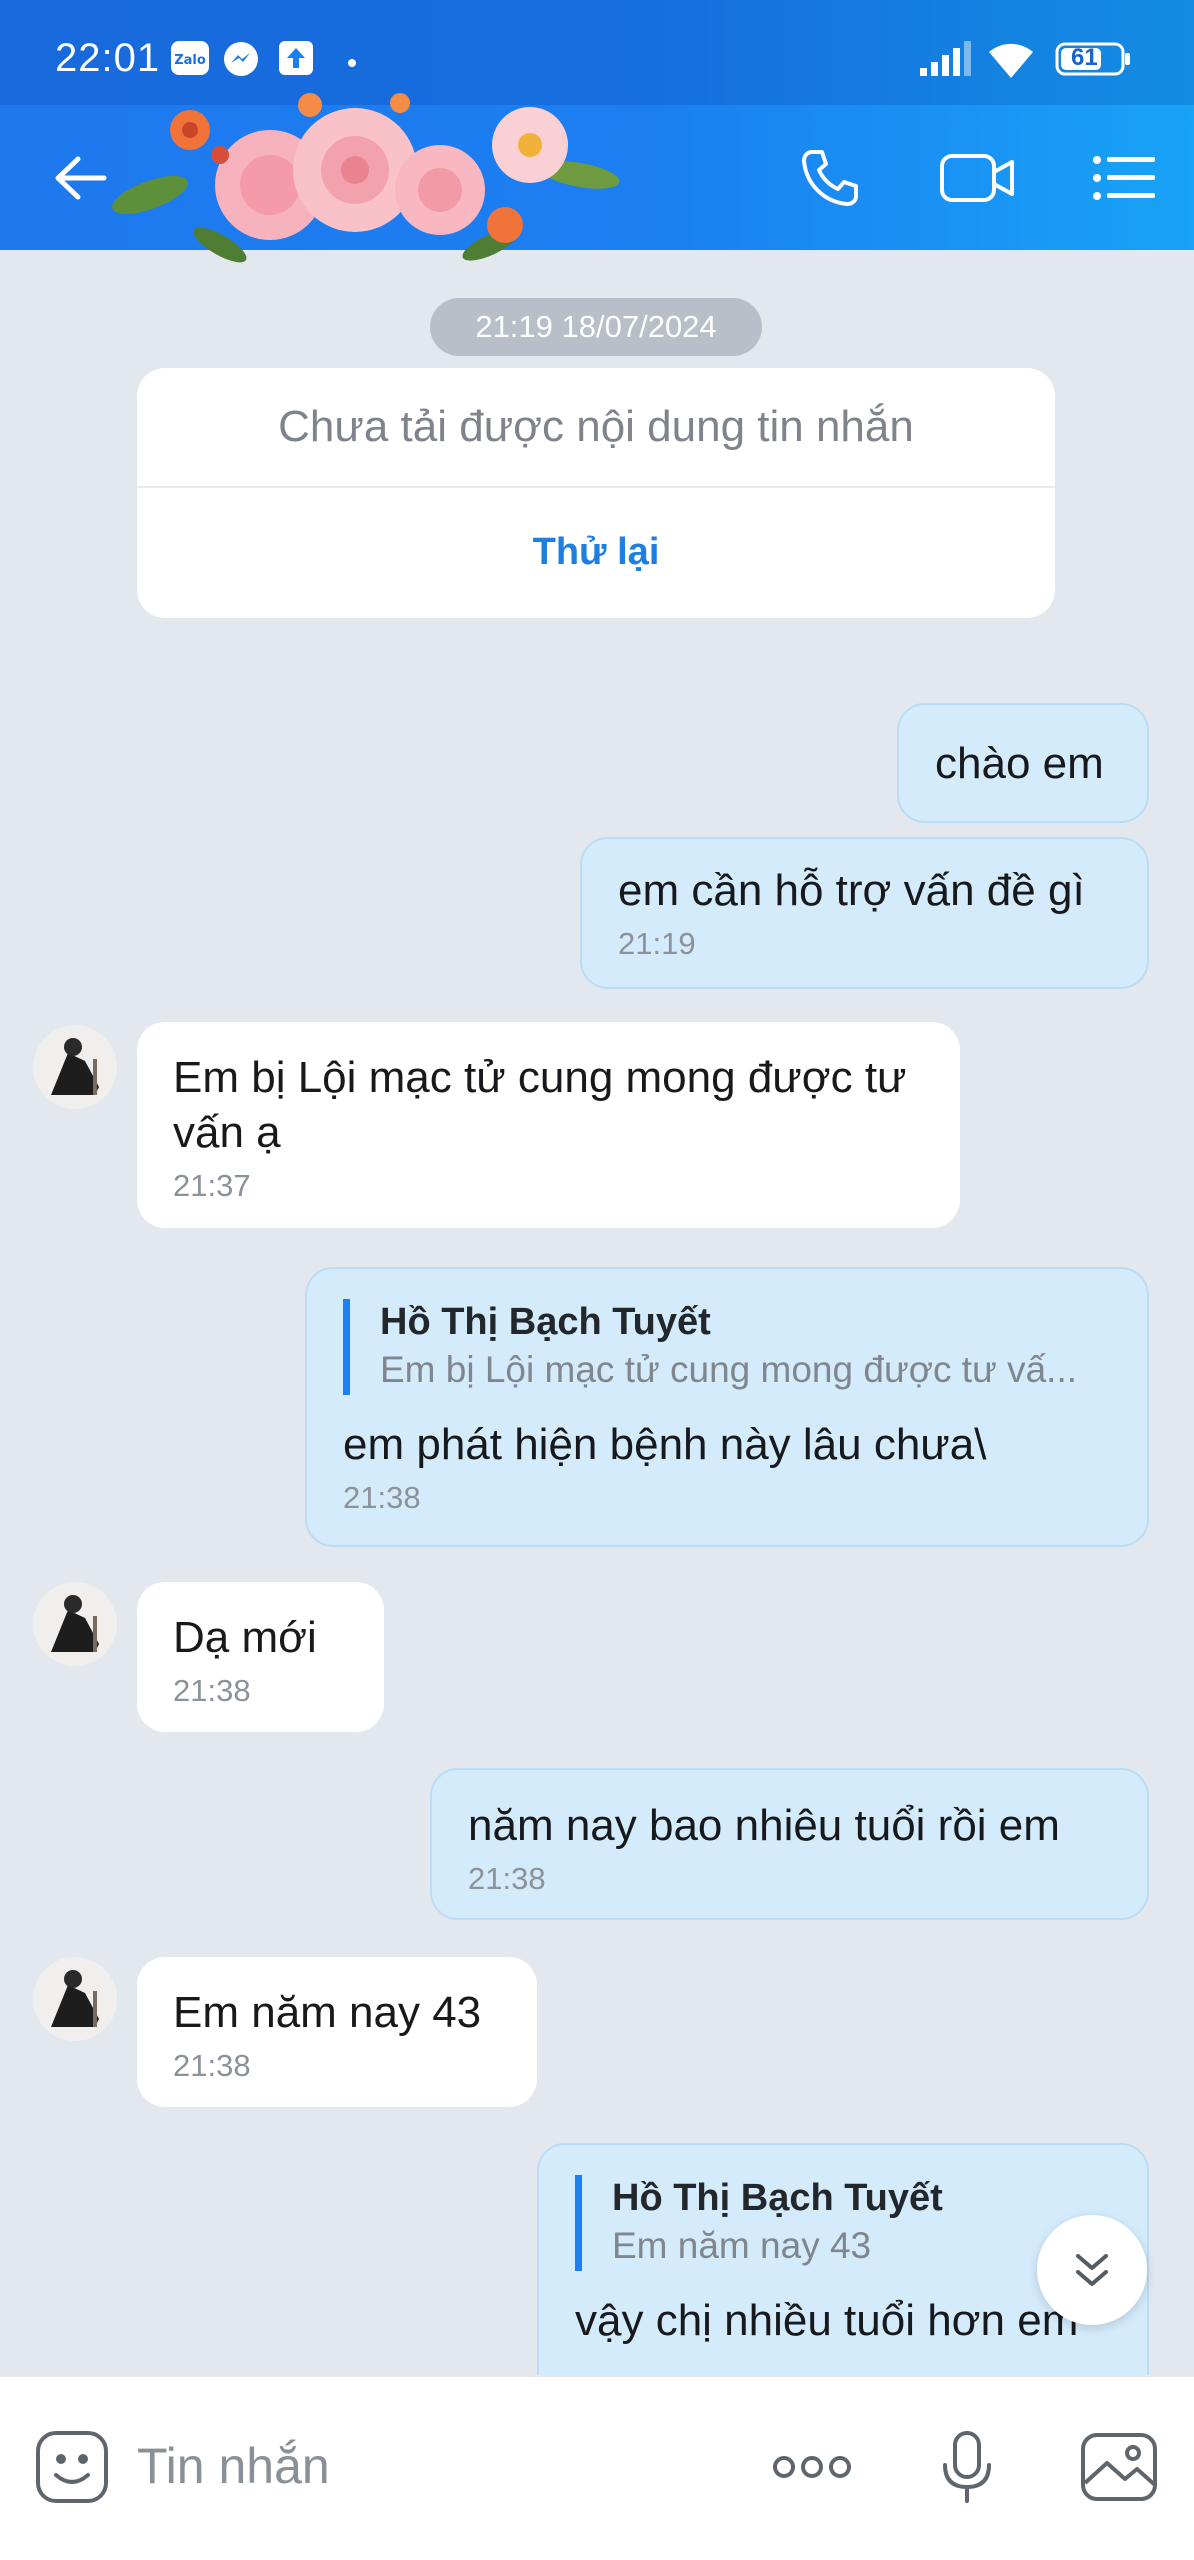  I want to click on message-text: em cần hỗ trợ vấn đề gì, so click(851, 890).